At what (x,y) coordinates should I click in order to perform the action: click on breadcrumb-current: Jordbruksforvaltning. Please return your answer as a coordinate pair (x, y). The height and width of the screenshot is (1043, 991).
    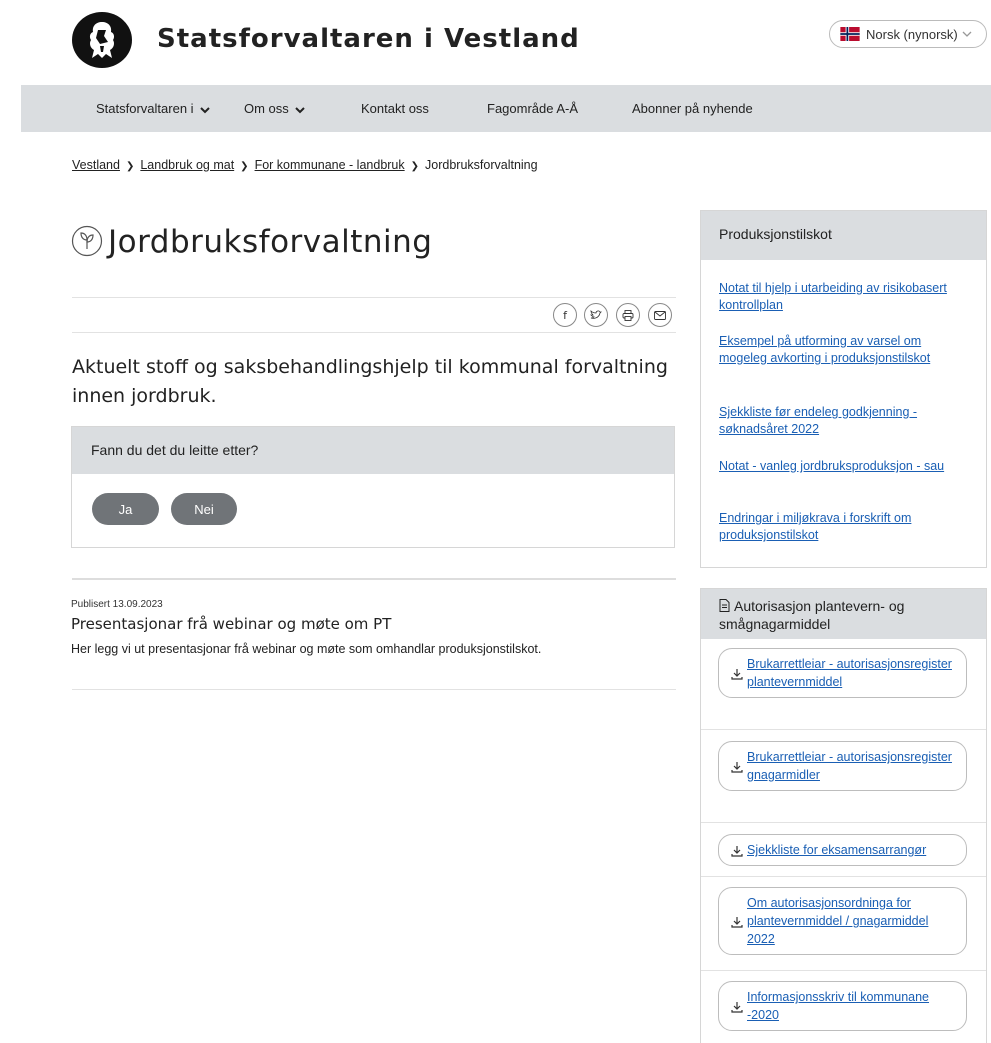
    Looking at the image, I should click on (481, 165).